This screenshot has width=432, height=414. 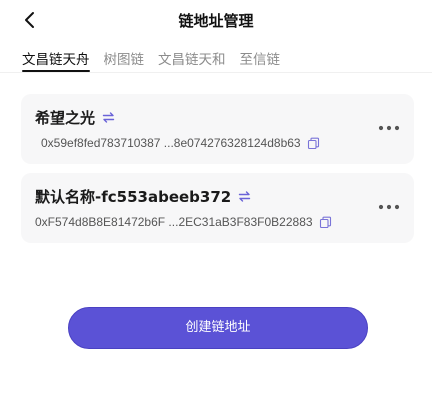 What do you see at coordinates (65, 117) in the screenshot?
I see `address-name: 希望之光` at bounding box center [65, 117].